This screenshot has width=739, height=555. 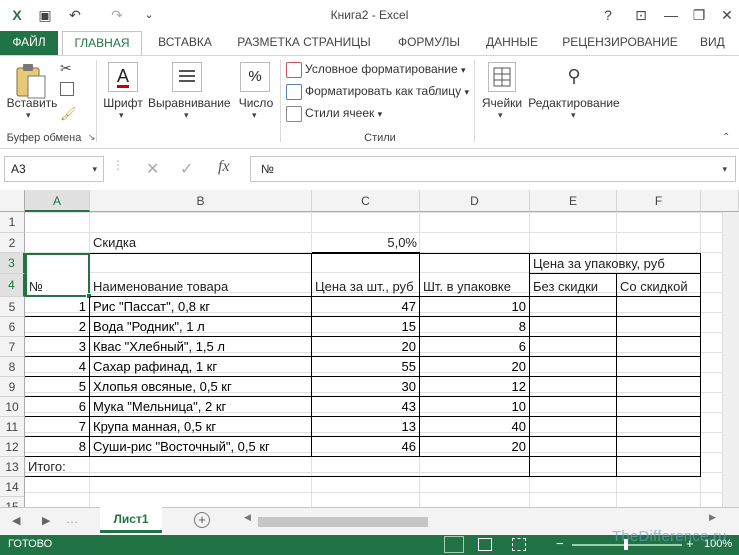 What do you see at coordinates (57, 367) in the screenshot?
I see `item-number: 4` at bounding box center [57, 367].